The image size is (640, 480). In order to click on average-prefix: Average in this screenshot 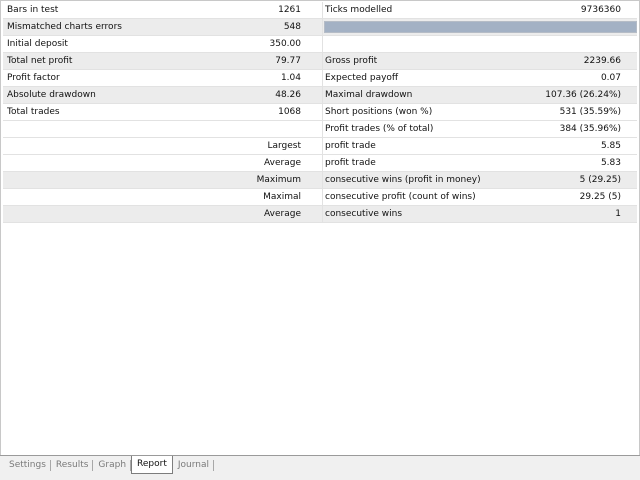, I will do `click(282, 163)`.